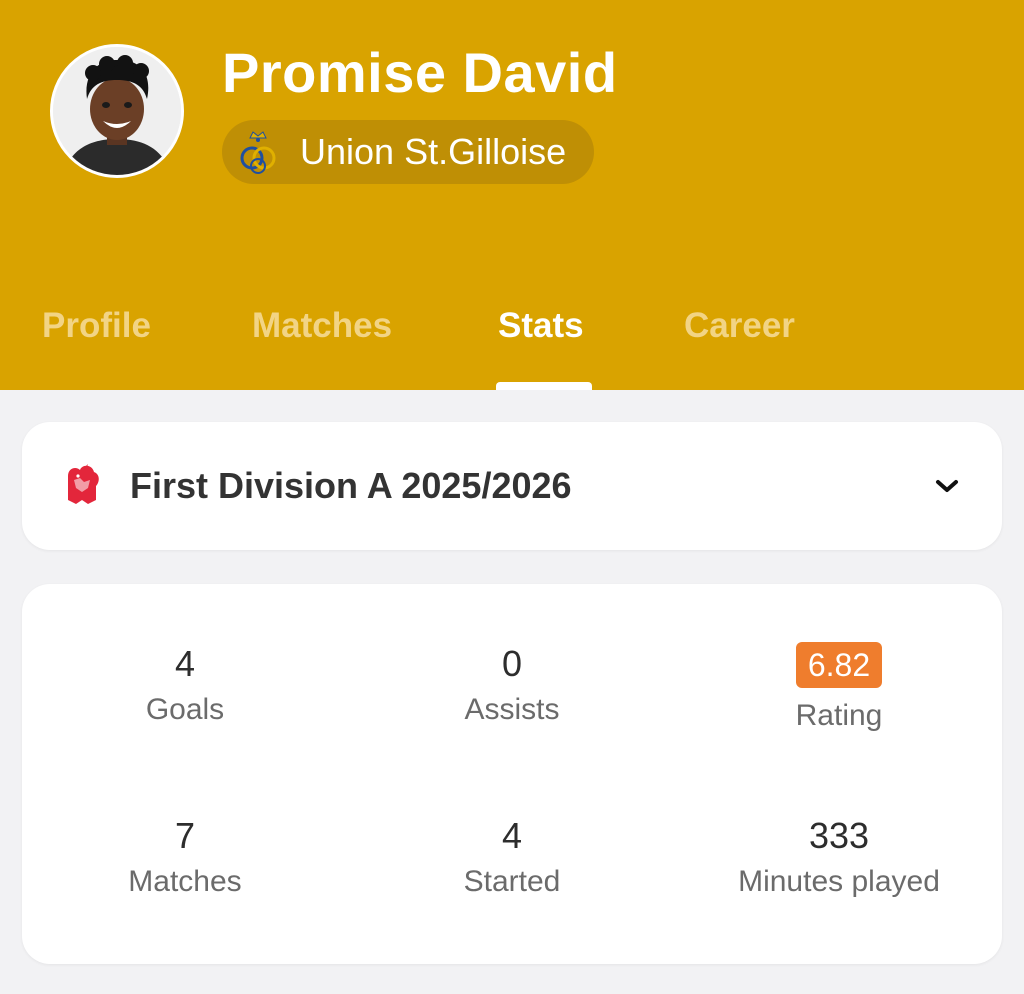  I want to click on chevron-down-icon, so click(947, 486).